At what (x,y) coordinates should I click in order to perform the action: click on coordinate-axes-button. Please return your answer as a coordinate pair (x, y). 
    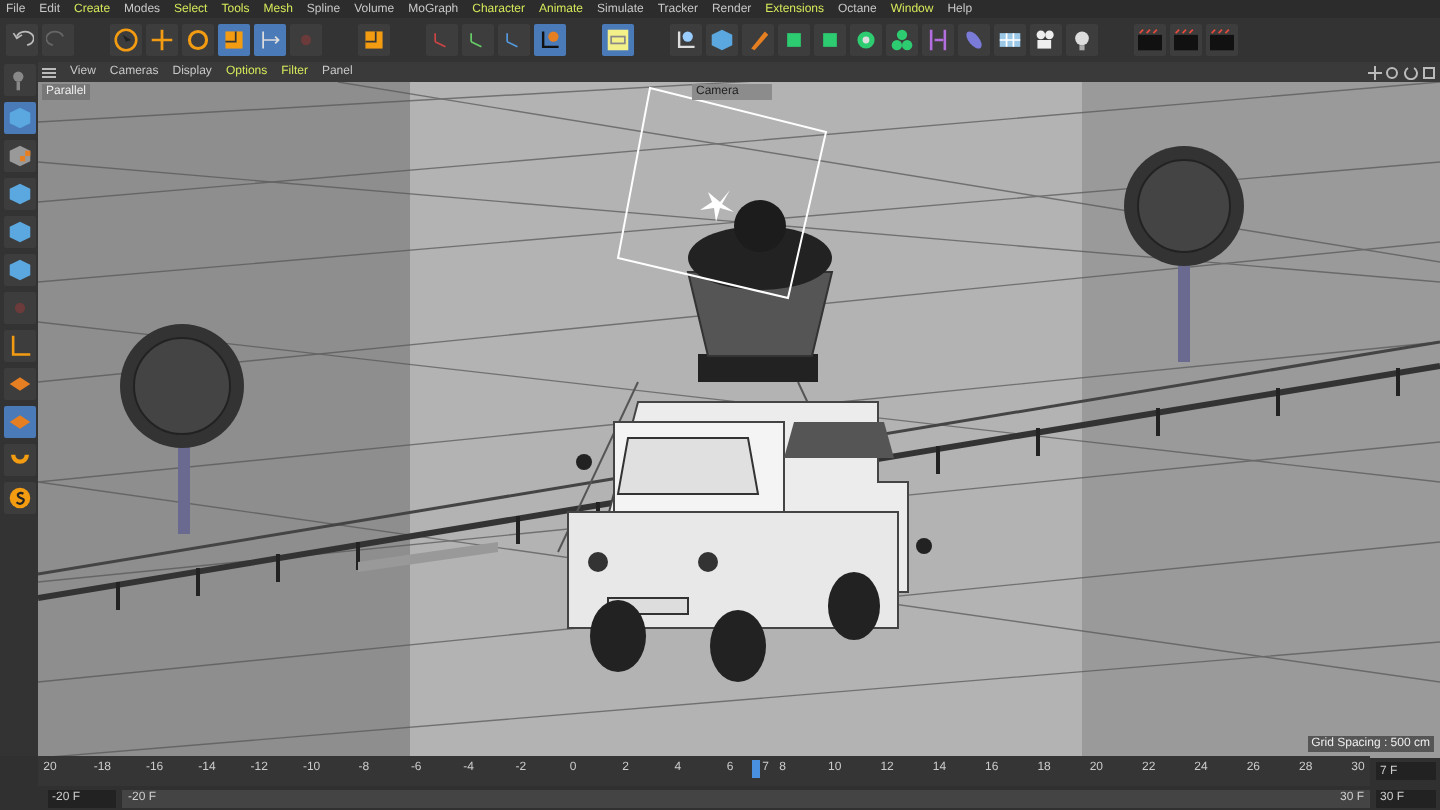
    Looking at the image, I should click on (550, 40).